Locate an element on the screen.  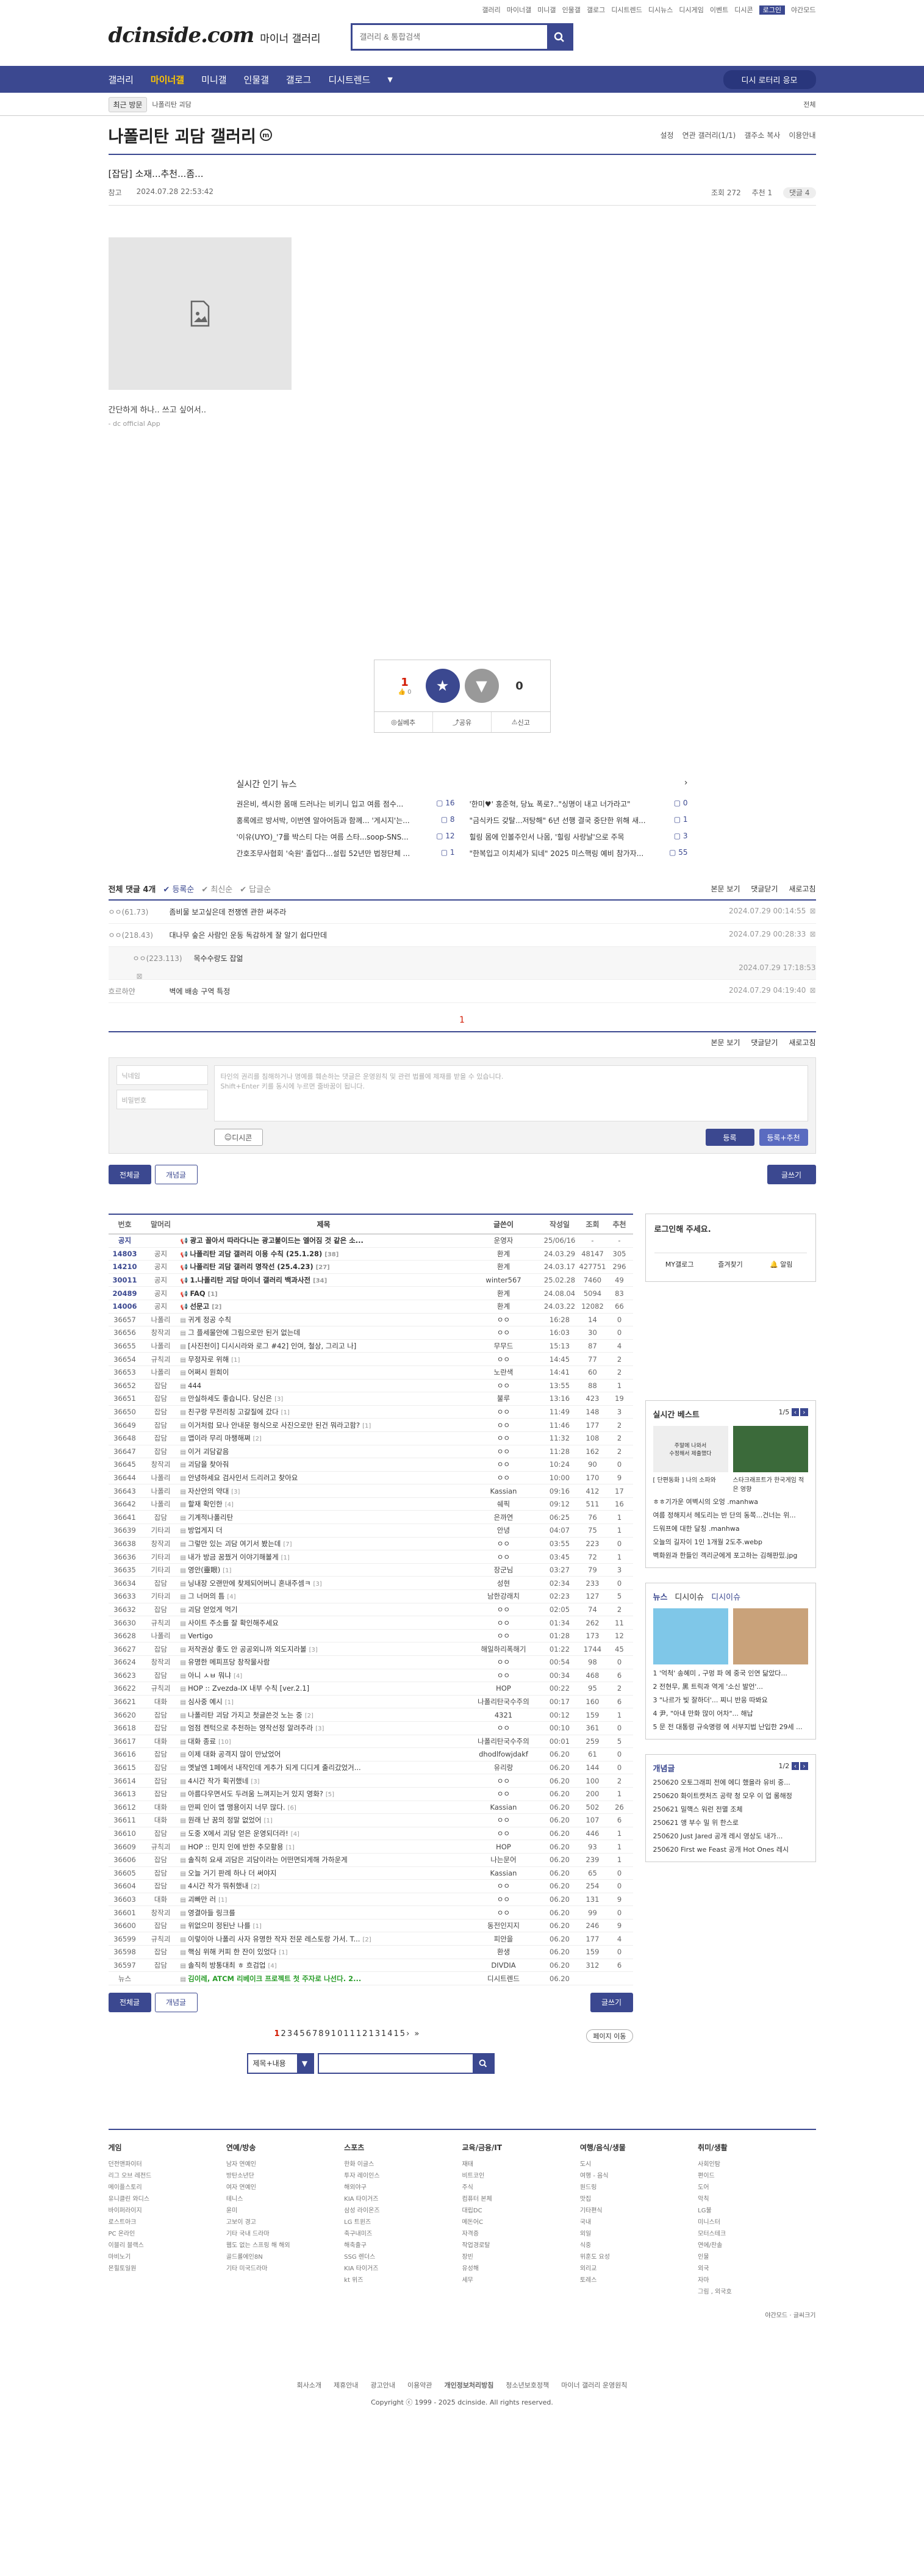
best-item: 오늘의 길자이 1인 1개월 2도추.webp is located at coordinates (730, 1542).